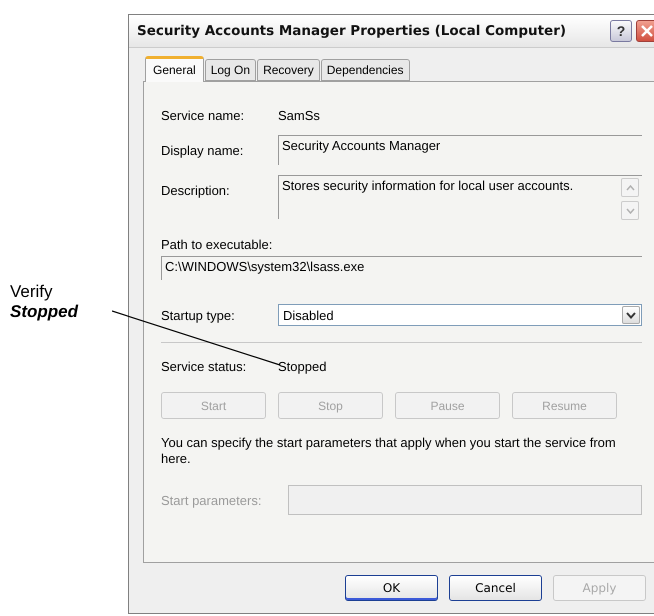 The image size is (654, 616). Describe the element at coordinates (302, 366) in the screenshot. I see `service-status-value: Stopped` at that location.